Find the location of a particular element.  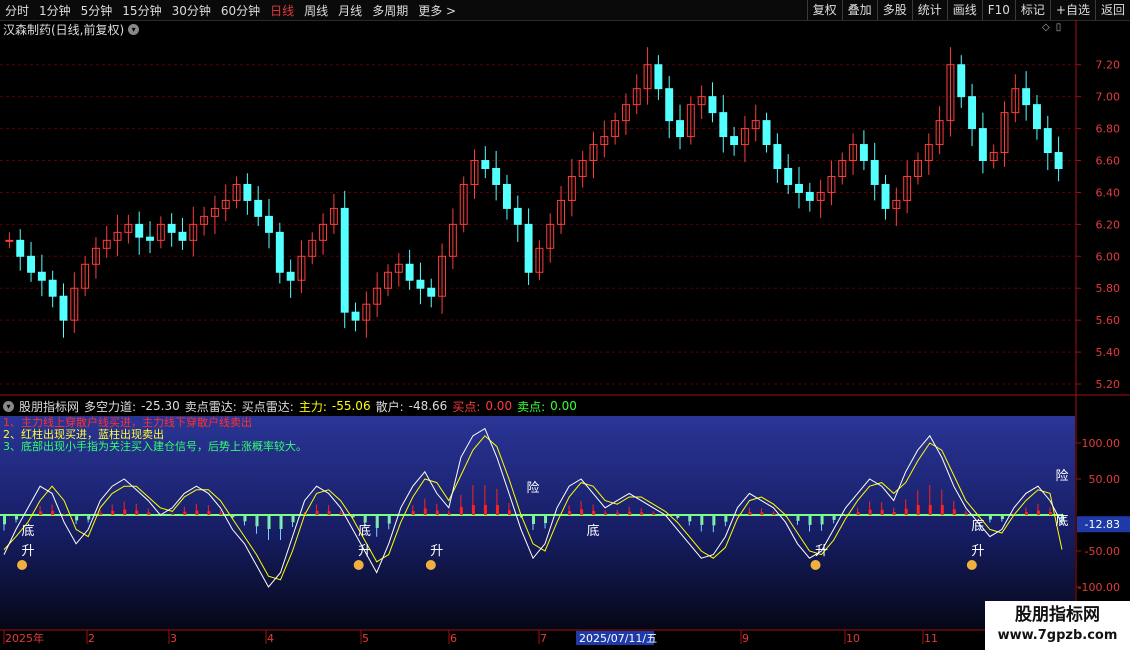

date-label: 11 is located at coordinates (931, 638).